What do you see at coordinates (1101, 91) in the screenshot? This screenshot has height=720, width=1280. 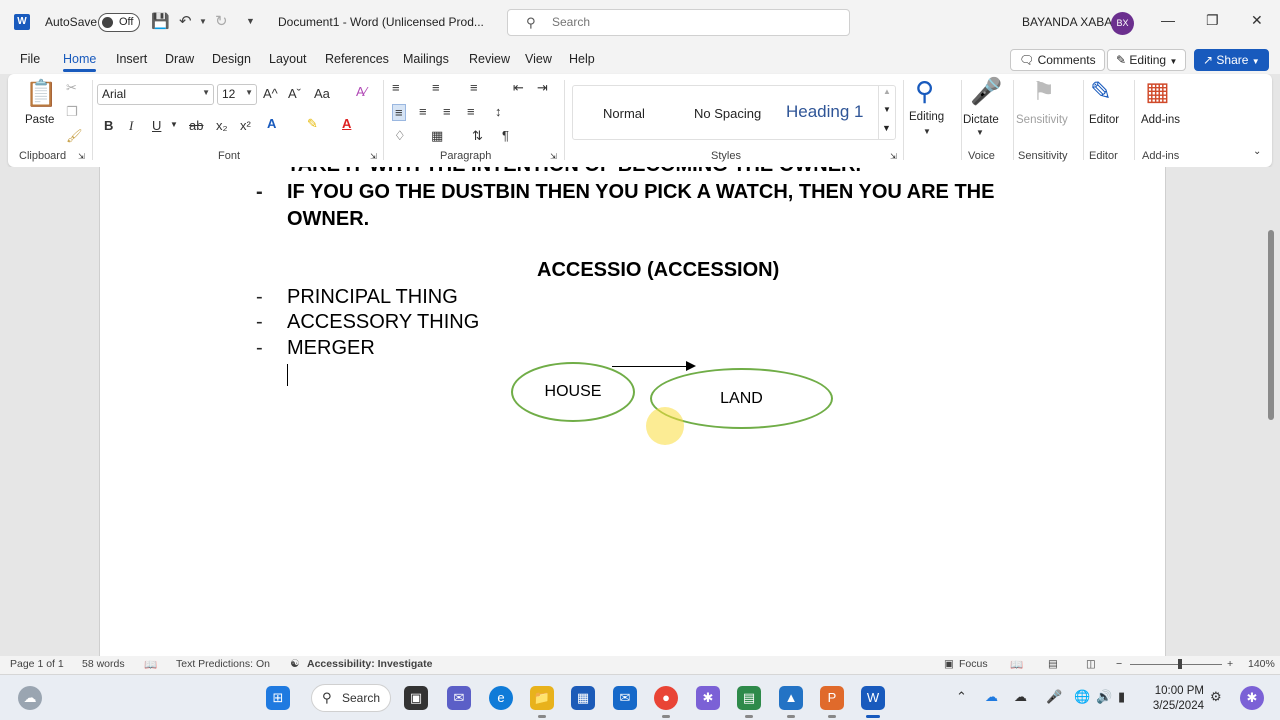 I see `editor-icon: ✎` at bounding box center [1101, 91].